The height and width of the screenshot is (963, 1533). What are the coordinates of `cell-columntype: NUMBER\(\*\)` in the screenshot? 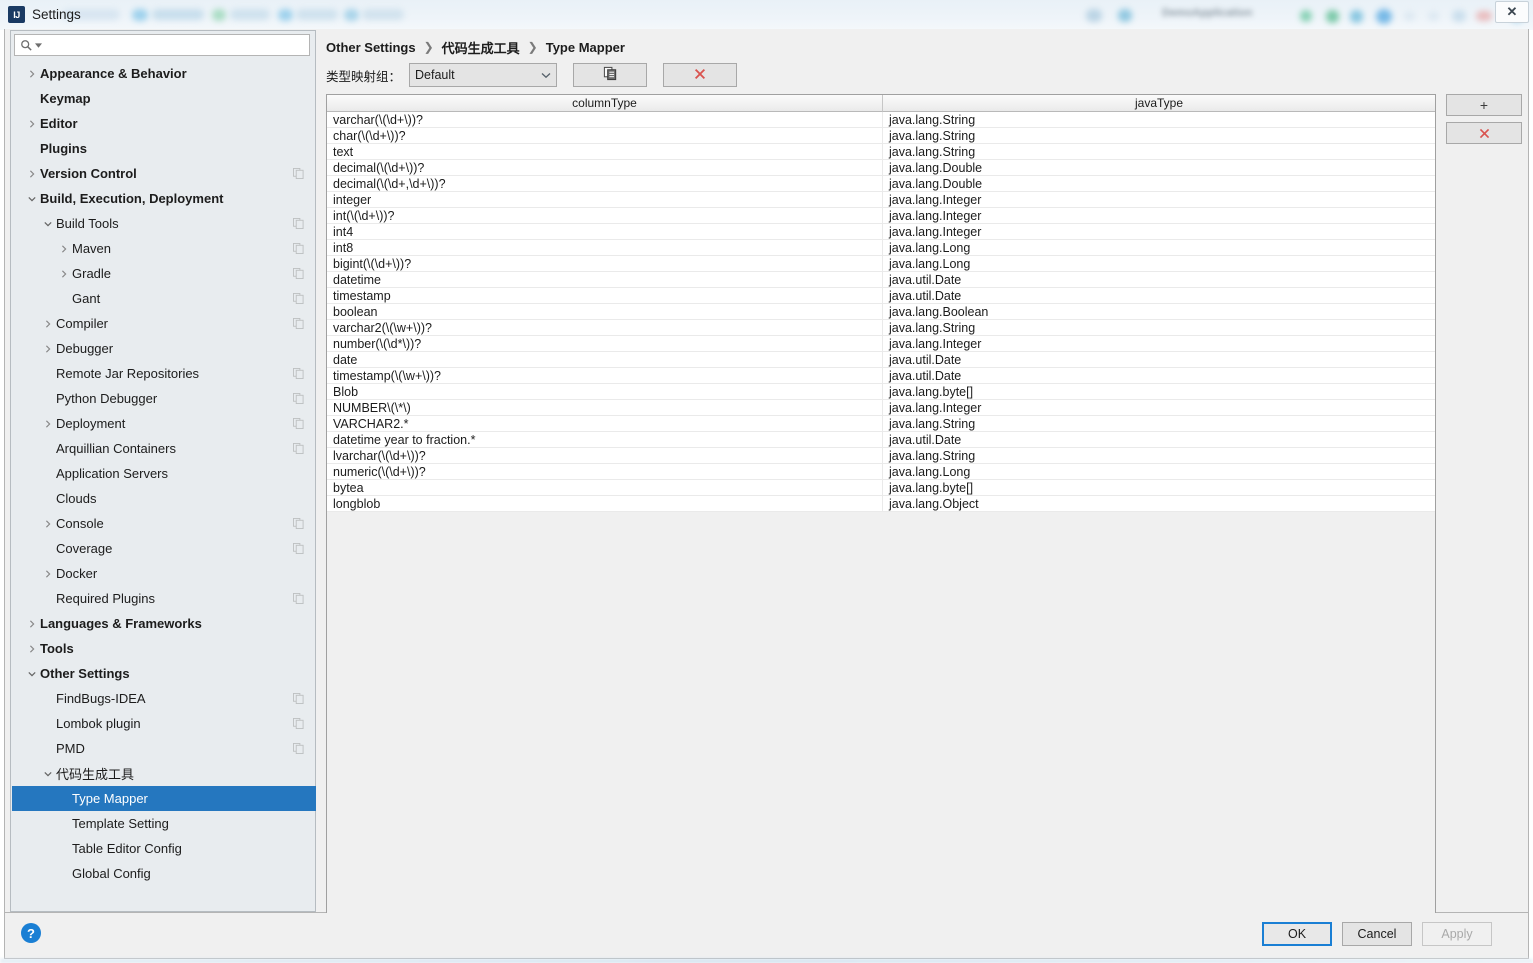 It's located at (605, 408).